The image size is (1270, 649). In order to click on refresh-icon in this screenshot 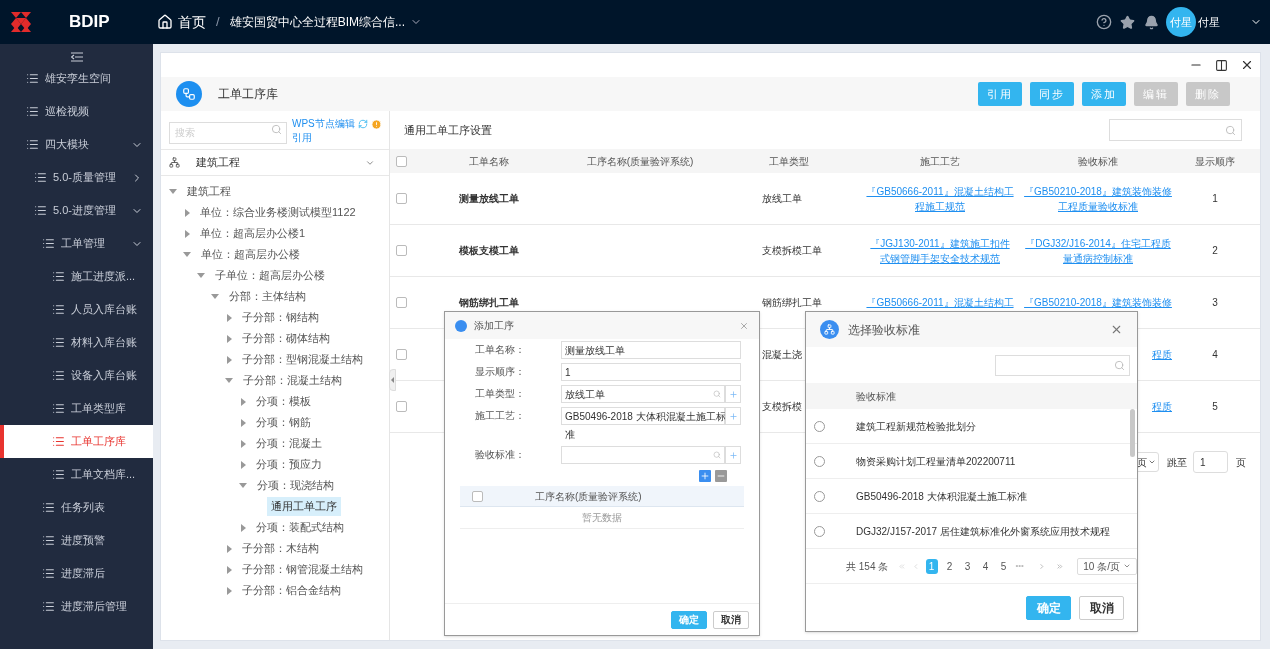, I will do `click(362, 124)`.